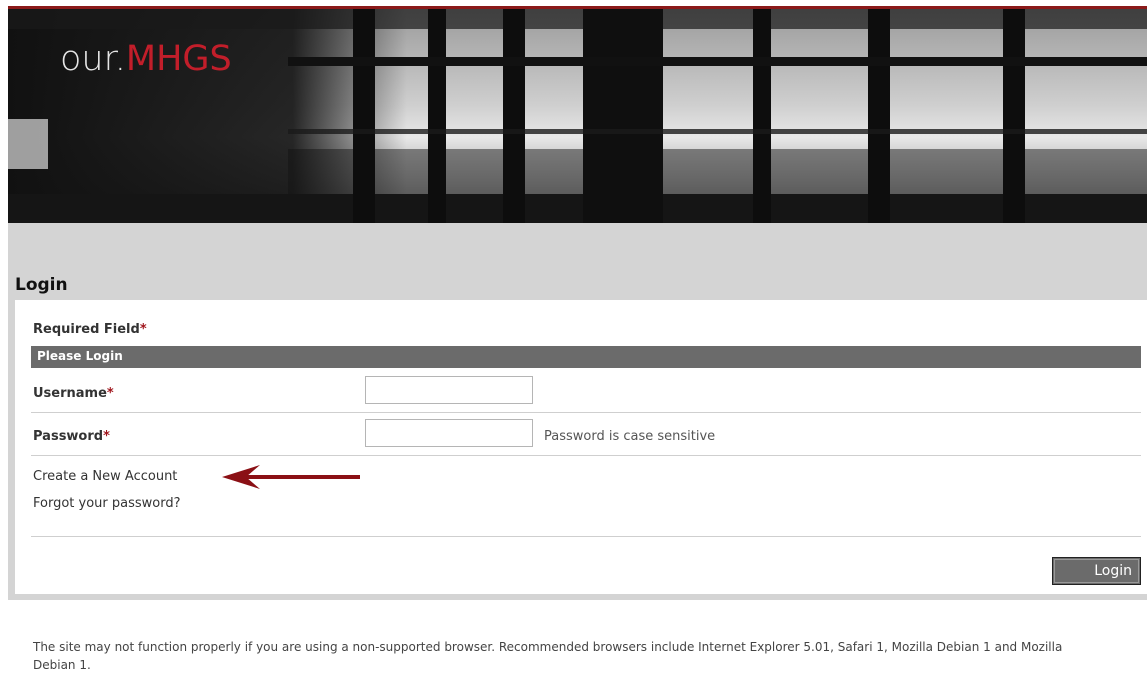  Describe the element at coordinates (1096, 571) in the screenshot. I see `login-button: Login` at that location.